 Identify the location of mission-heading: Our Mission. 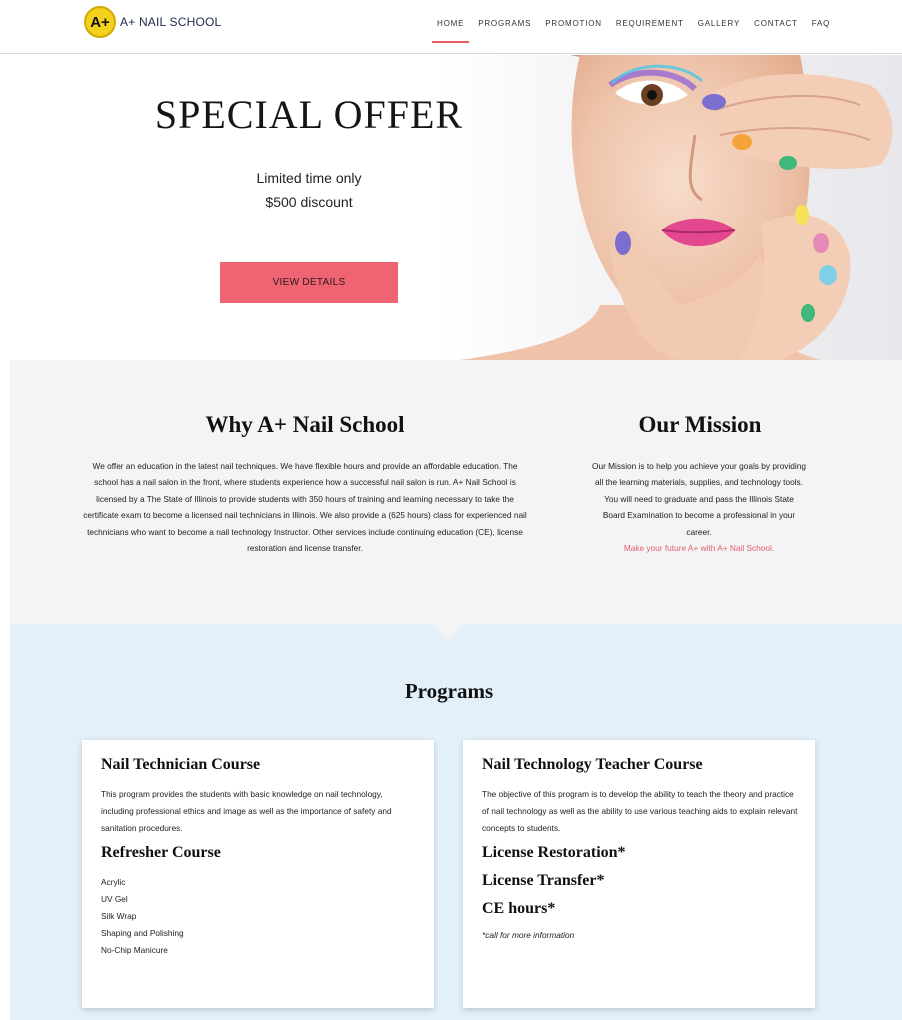
(700, 424).